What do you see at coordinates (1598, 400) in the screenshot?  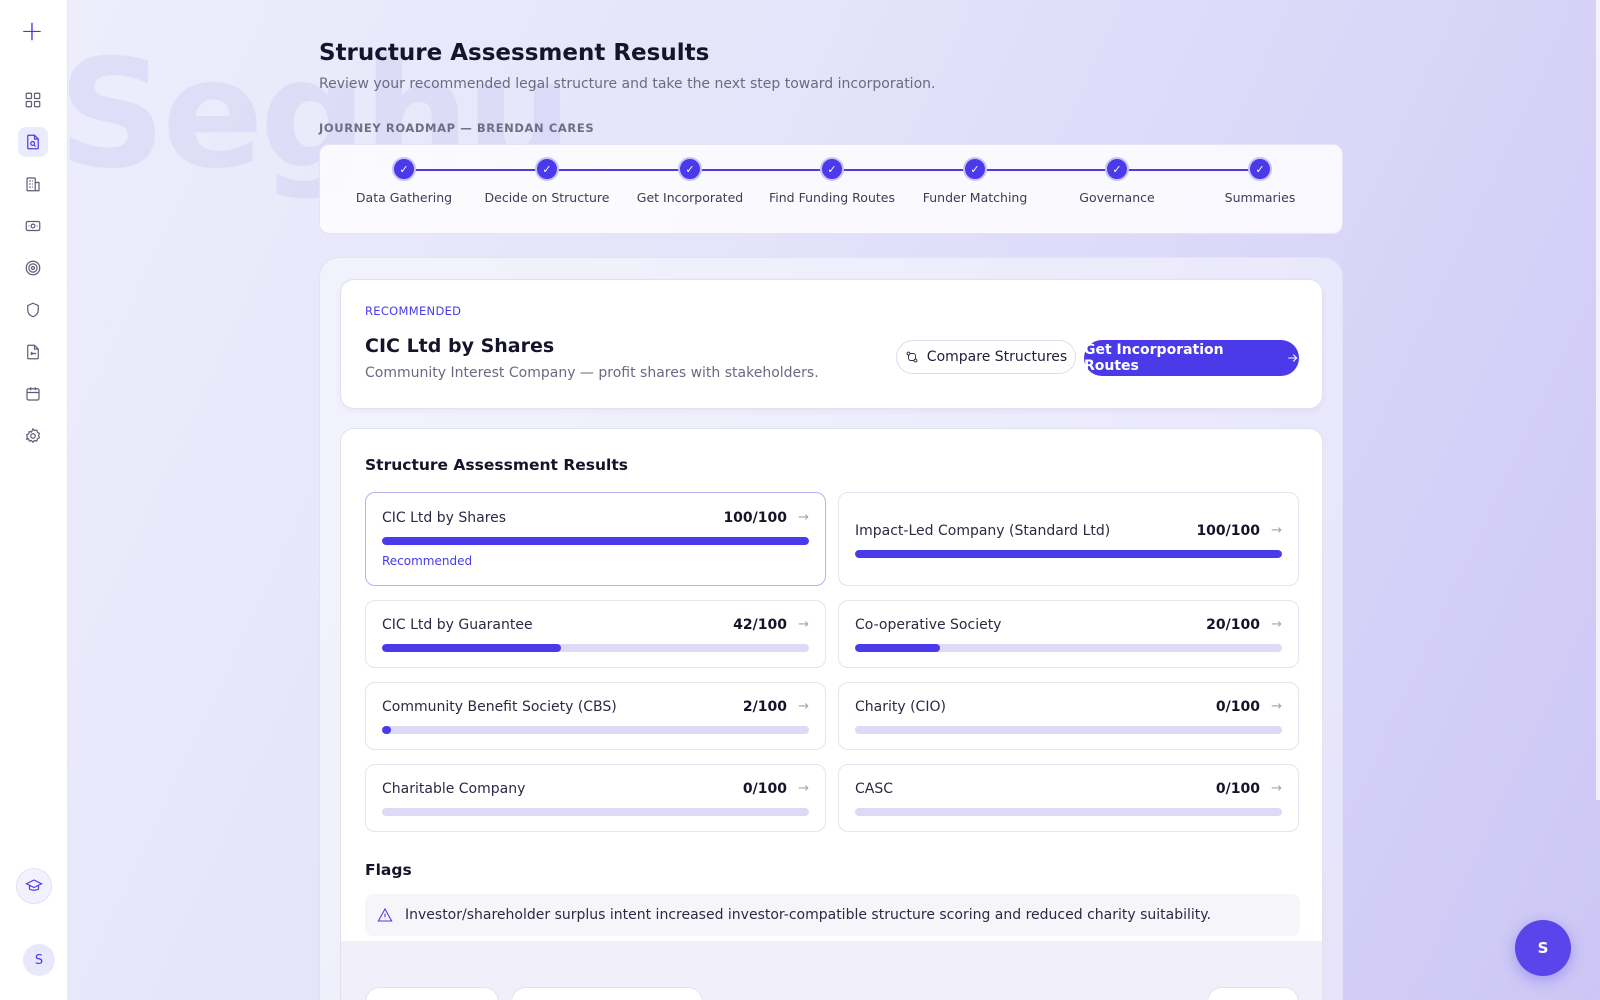 I see `scrollbar` at bounding box center [1598, 400].